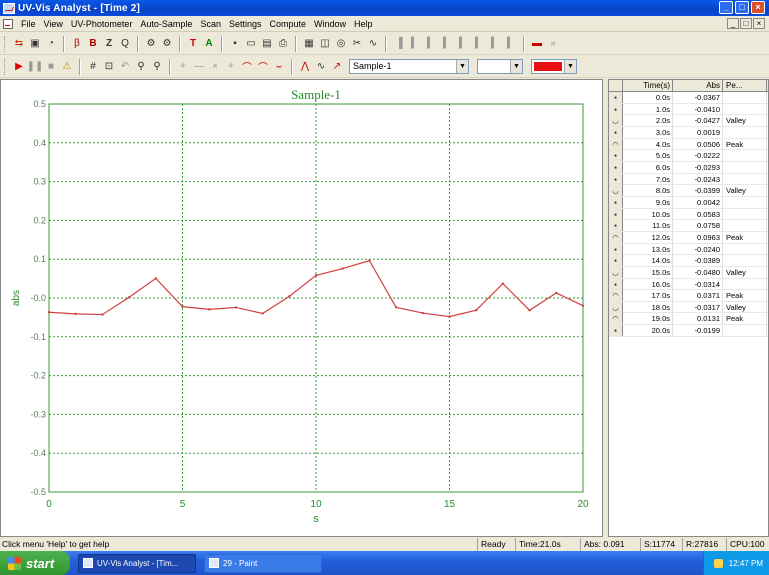 The height and width of the screenshot is (575, 769). I want to click on valley-icon: ⌣, so click(279, 67).